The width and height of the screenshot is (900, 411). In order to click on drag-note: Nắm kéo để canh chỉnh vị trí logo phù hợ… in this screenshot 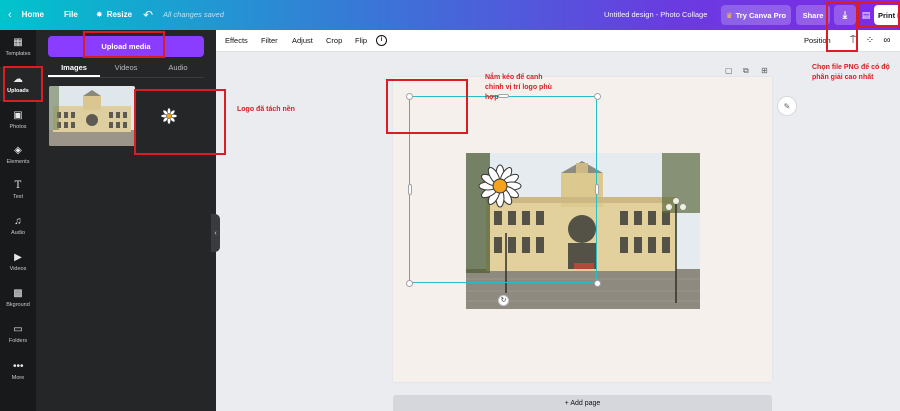, I will do `click(518, 88)`.